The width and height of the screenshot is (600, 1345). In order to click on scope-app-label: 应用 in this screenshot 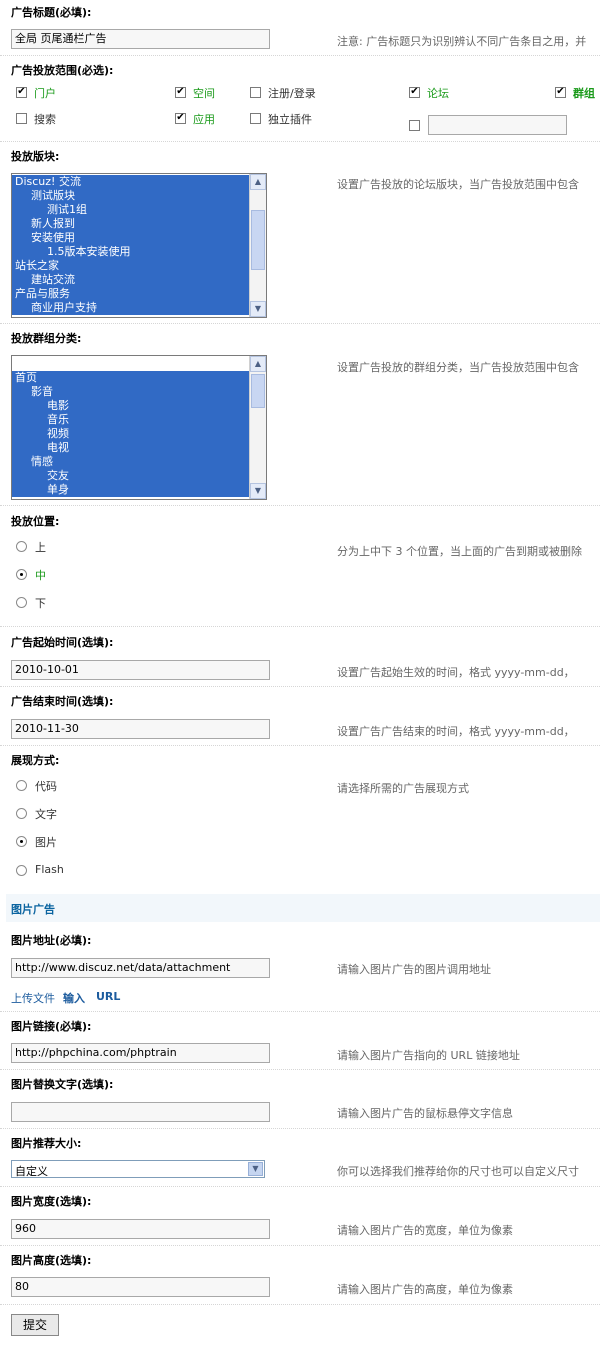, I will do `click(204, 119)`.